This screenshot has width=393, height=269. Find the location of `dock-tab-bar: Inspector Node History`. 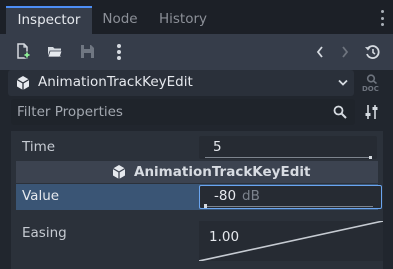

dock-tab-bar: Inspector Node History is located at coordinates (196, 17).